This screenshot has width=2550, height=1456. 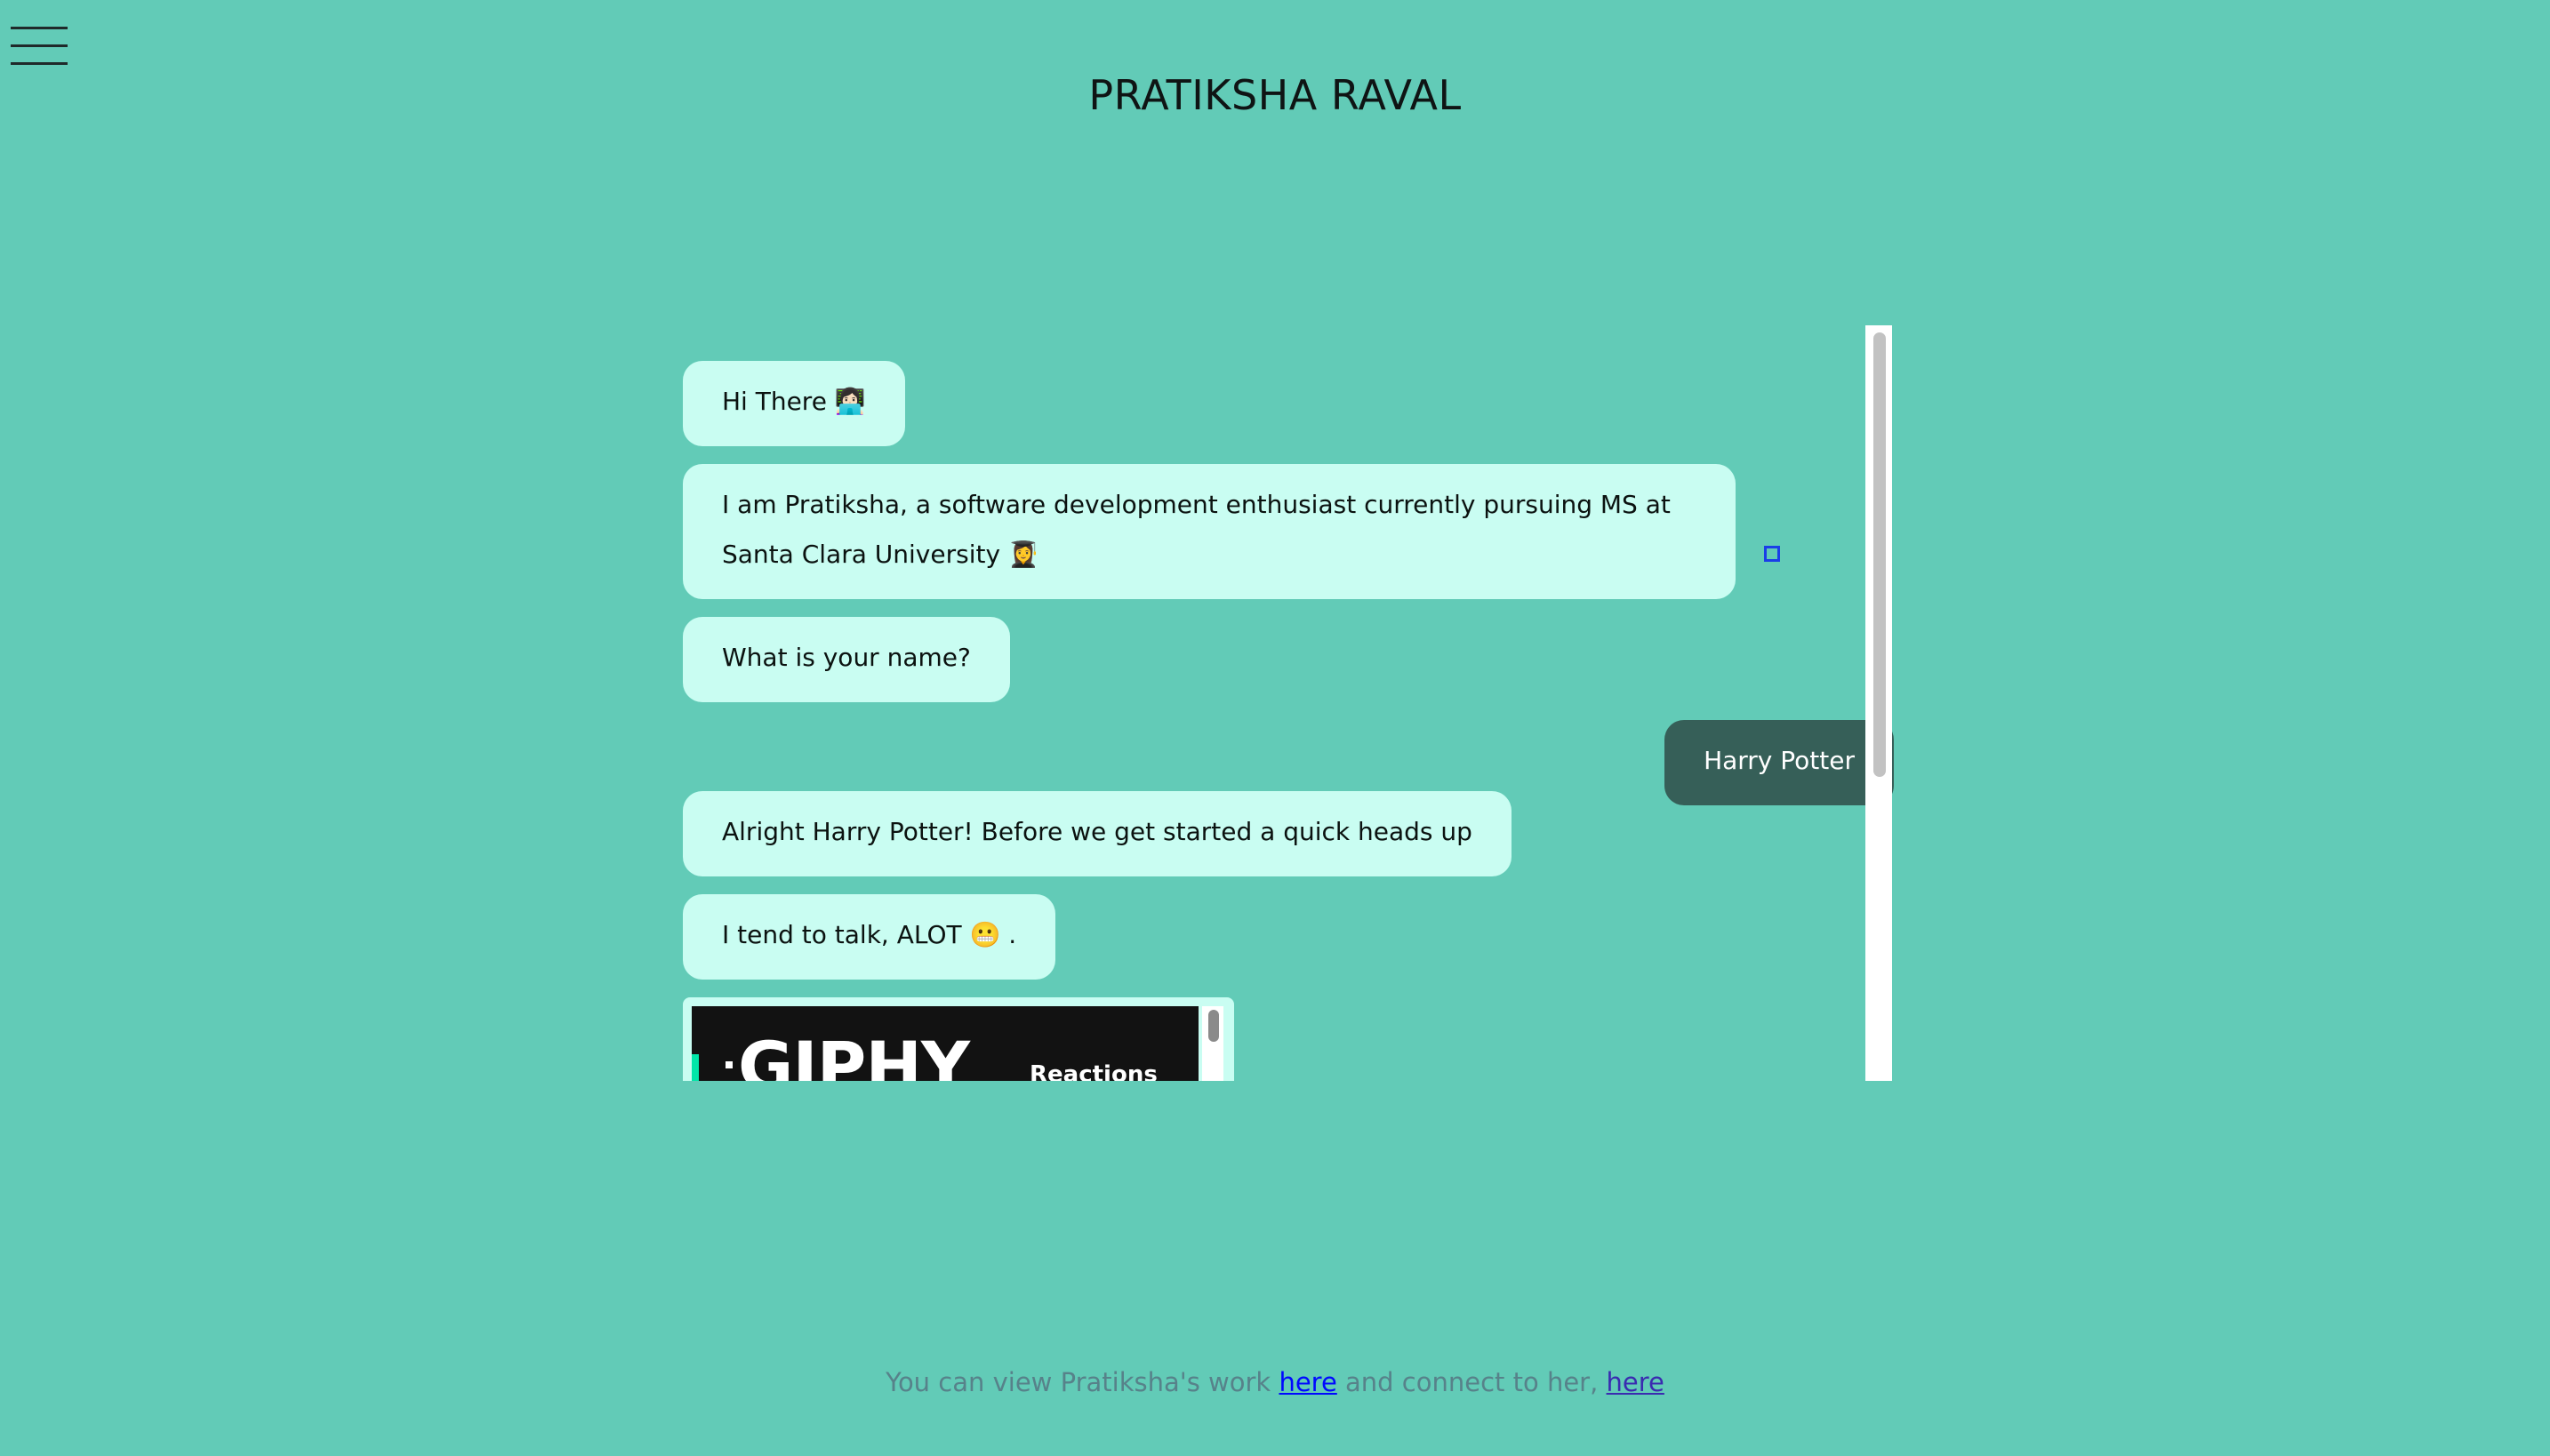 What do you see at coordinates (846, 659) in the screenshot?
I see `chat-message-bot: What is your name?` at bounding box center [846, 659].